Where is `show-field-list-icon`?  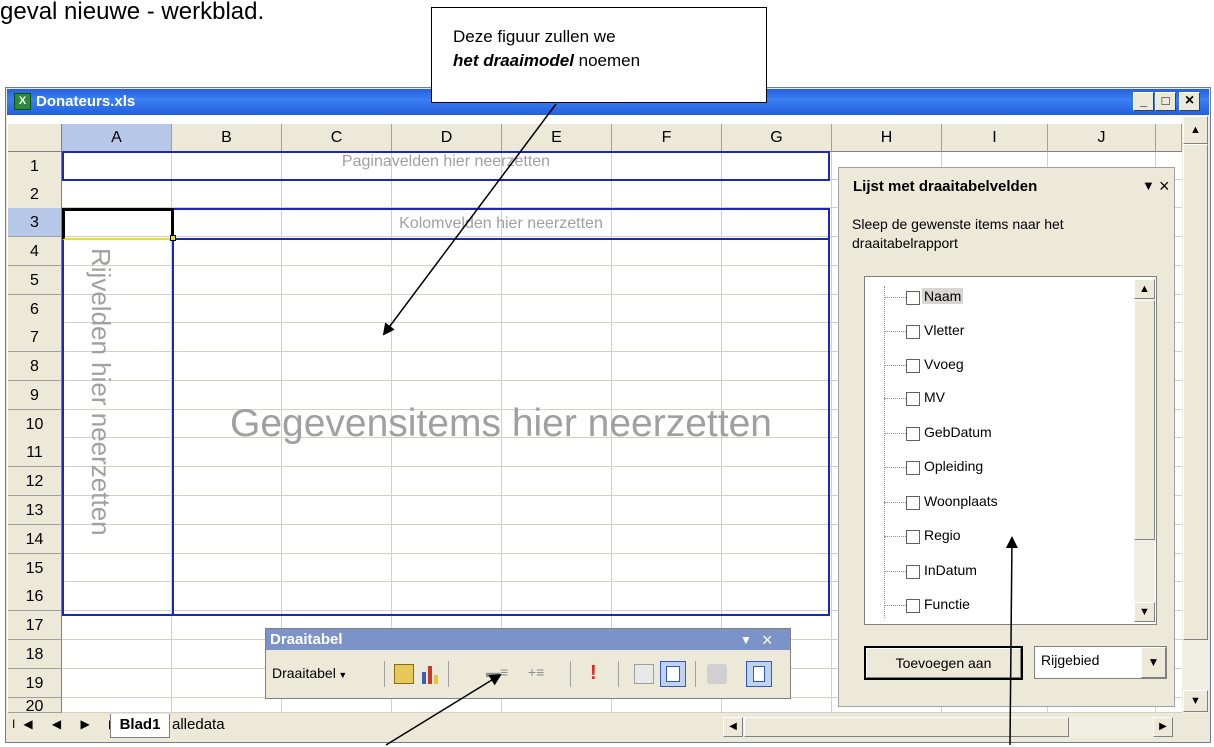
show-field-list-icon is located at coordinates (759, 674).